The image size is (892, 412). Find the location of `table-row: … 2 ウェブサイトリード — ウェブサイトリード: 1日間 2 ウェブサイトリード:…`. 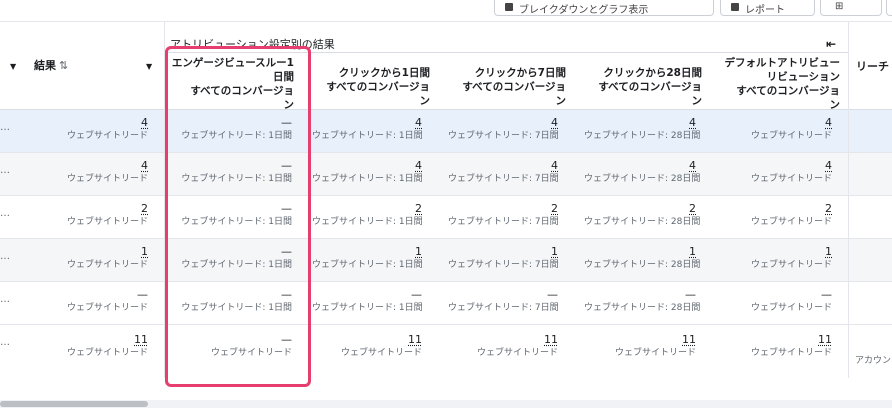

table-row: … 2 ウェブサイトリード — ウェブサイトリード: 1日間 2 ウェブサイトリード:… is located at coordinates (446, 217).